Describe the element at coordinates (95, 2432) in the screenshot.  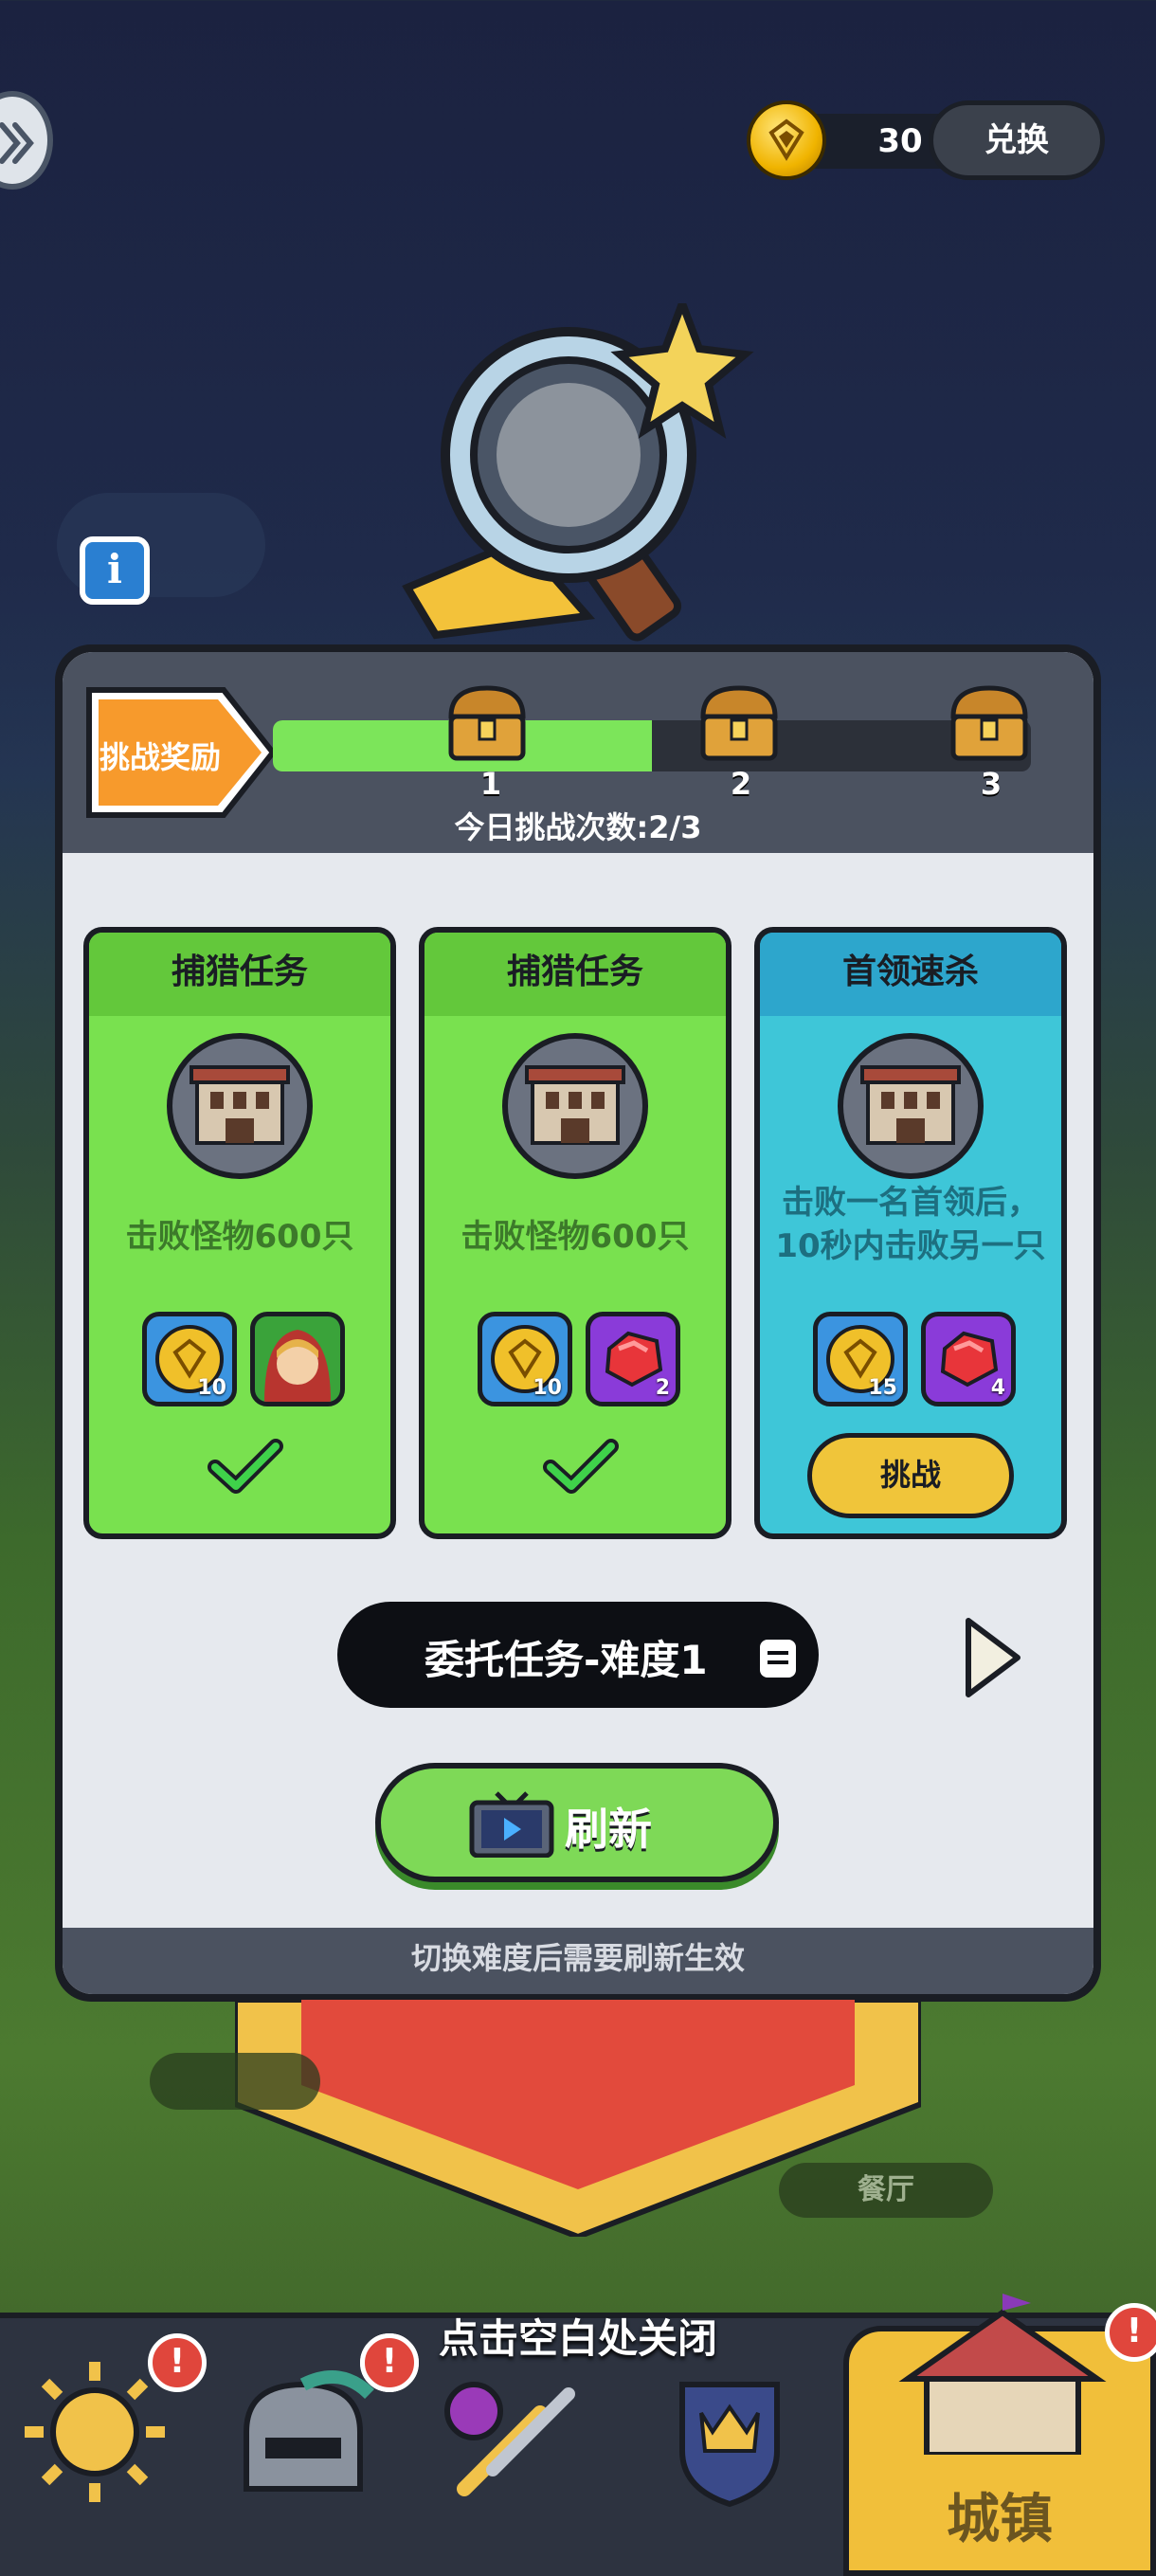
I see `sun-icon` at that location.